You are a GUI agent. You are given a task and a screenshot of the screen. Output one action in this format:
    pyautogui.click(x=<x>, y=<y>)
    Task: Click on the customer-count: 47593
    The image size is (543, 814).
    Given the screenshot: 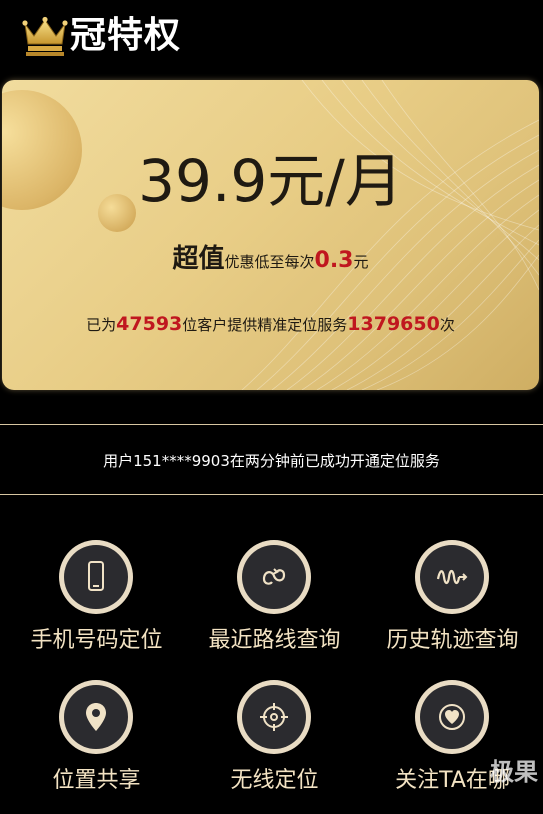 What is the action you would take?
    pyautogui.click(x=149, y=324)
    